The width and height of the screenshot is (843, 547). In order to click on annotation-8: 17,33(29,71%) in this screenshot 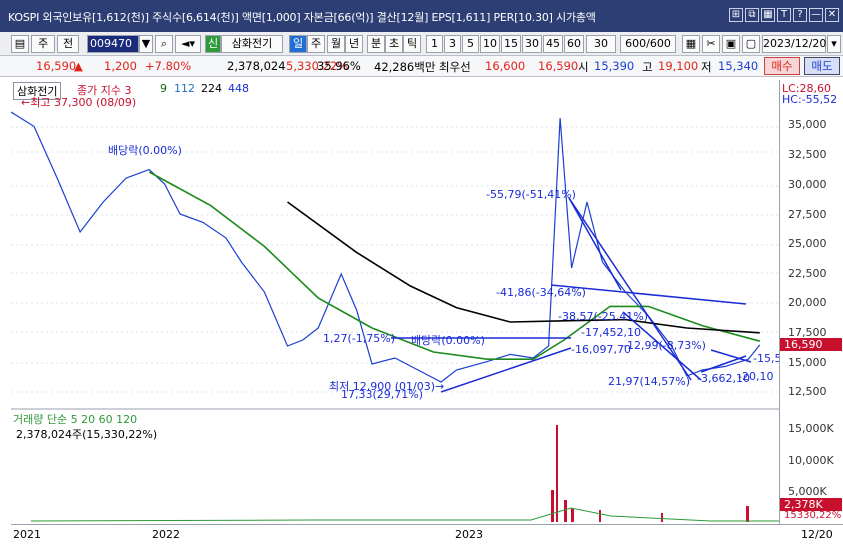, I will do `click(382, 394)`.